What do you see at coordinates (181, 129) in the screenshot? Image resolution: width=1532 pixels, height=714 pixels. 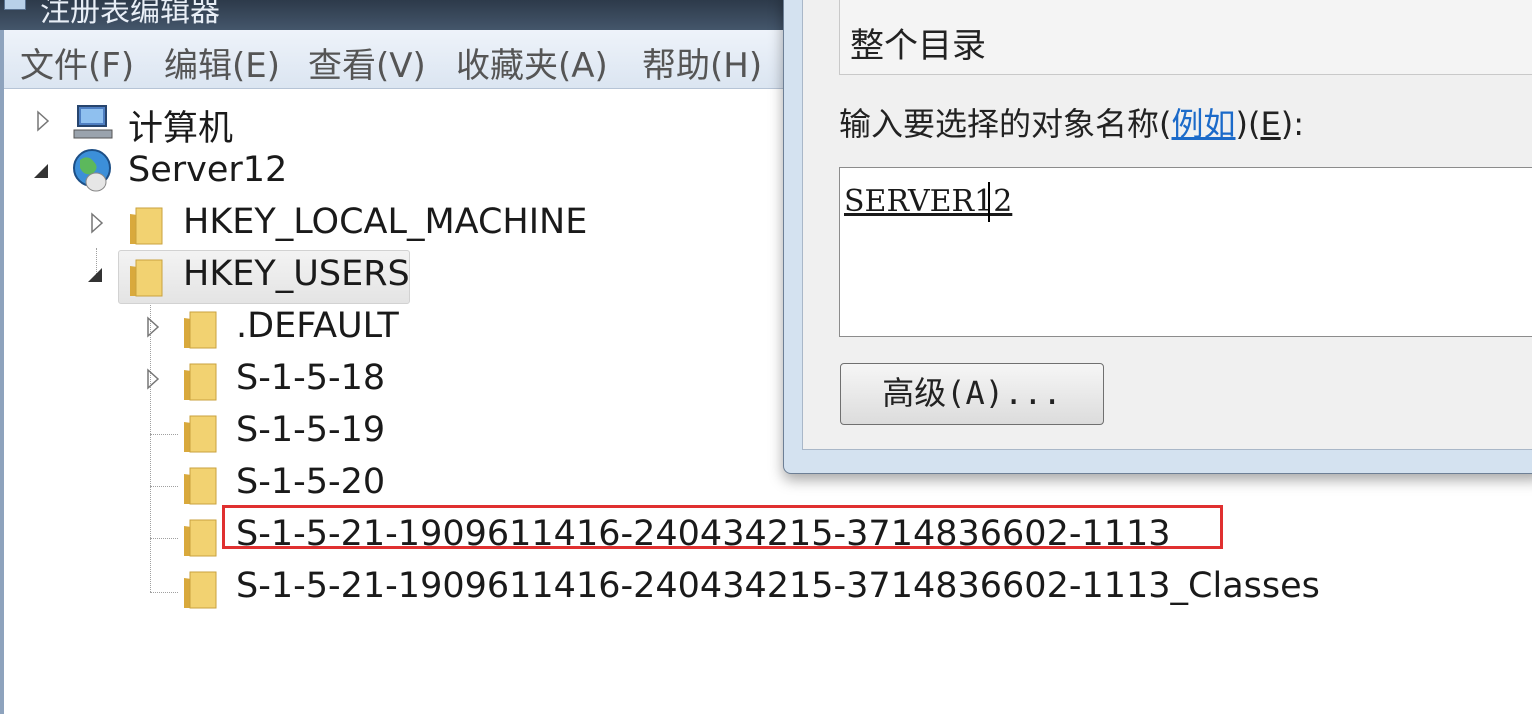 I see `tree-label: 计算机` at bounding box center [181, 129].